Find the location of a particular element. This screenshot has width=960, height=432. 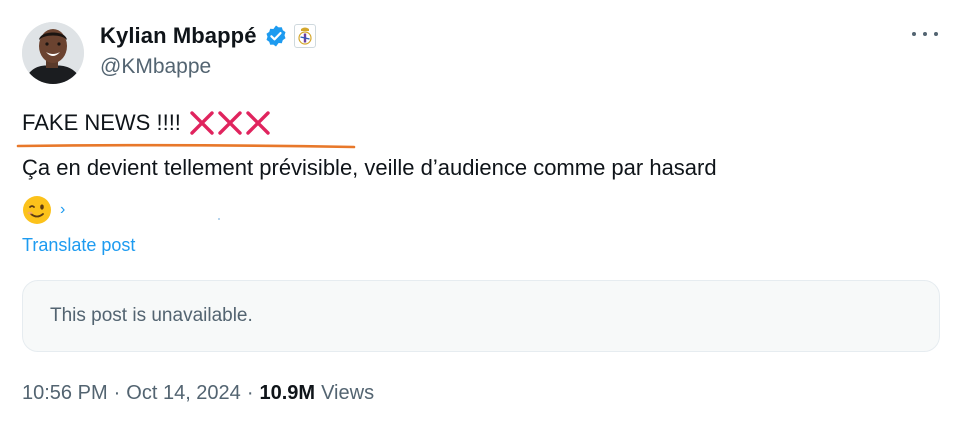

post-date: Oct 14, 2024 is located at coordinates (183, 393).